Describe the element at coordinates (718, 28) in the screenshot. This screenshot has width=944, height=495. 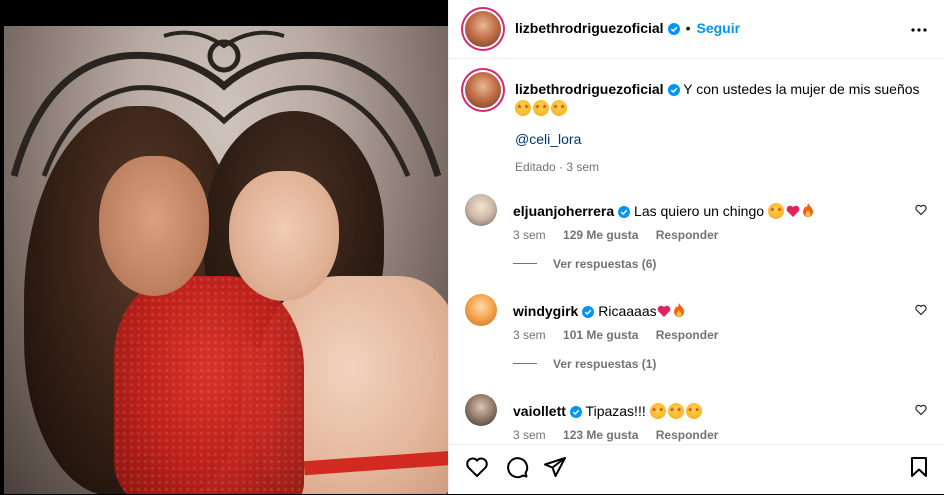
I see `follow-button: Seguir` at that location.